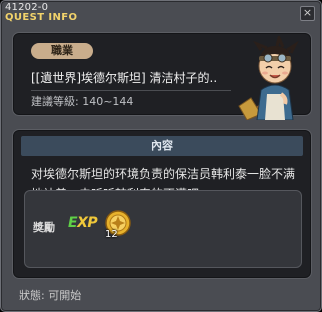  Describe the element at coordinates (50, 295) in the screenshot. I see `quest-status: 狀態: 可開始` at that location.